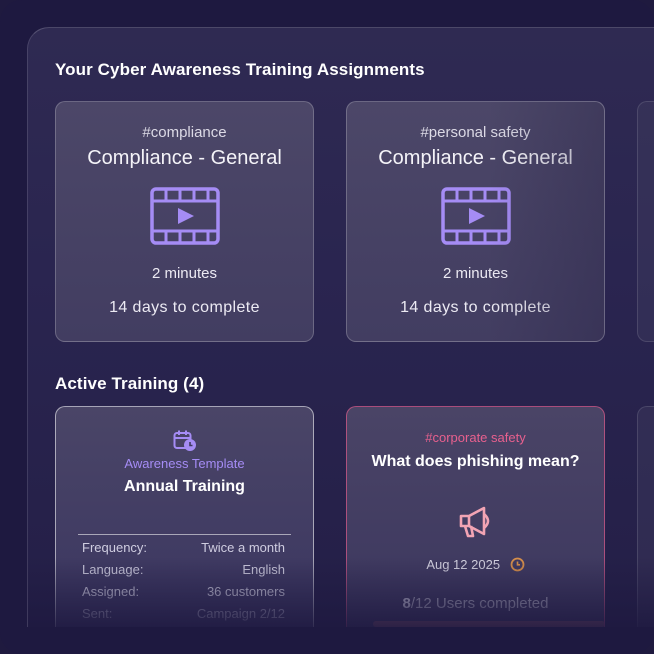 Image resolution: width=654 pixels, height=654 pixels. Describe the element at coordinates (115, 547) in the screenshot. I see `detail-key: Frequency:` at that location.